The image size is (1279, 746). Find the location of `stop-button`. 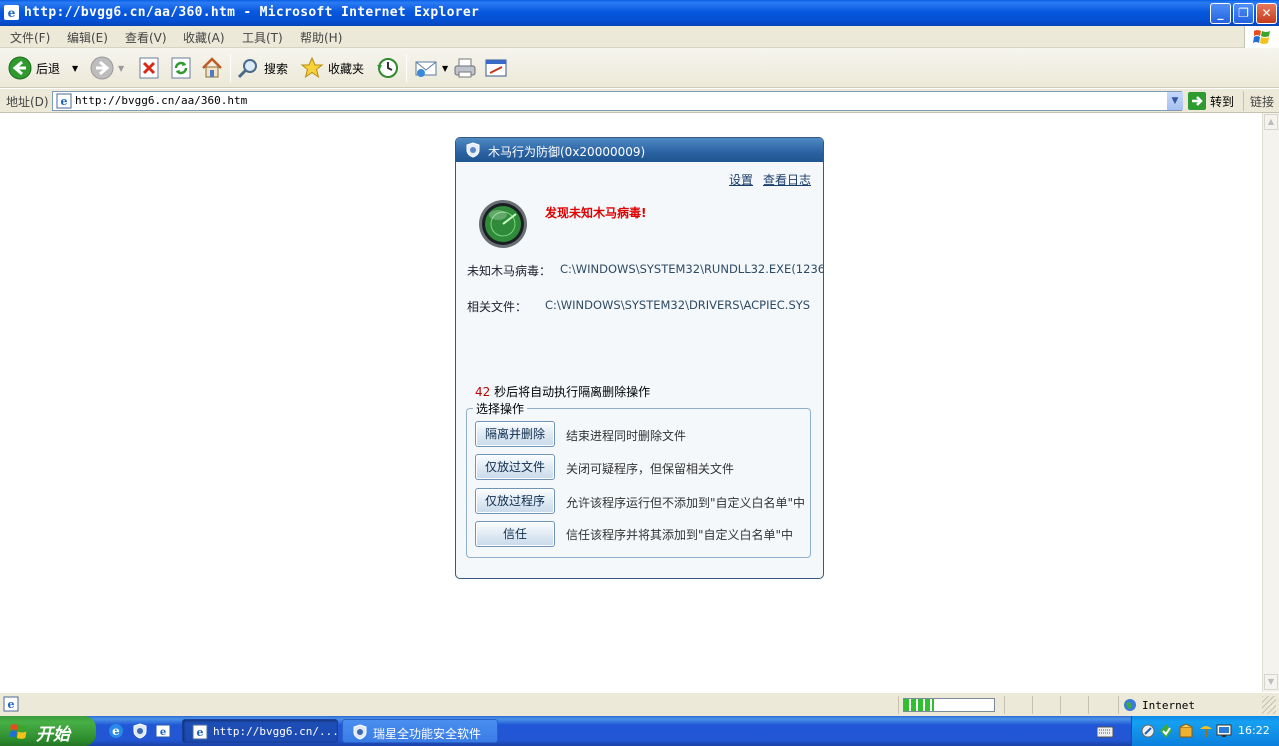

stop-button is located at coordinates (149, 68).